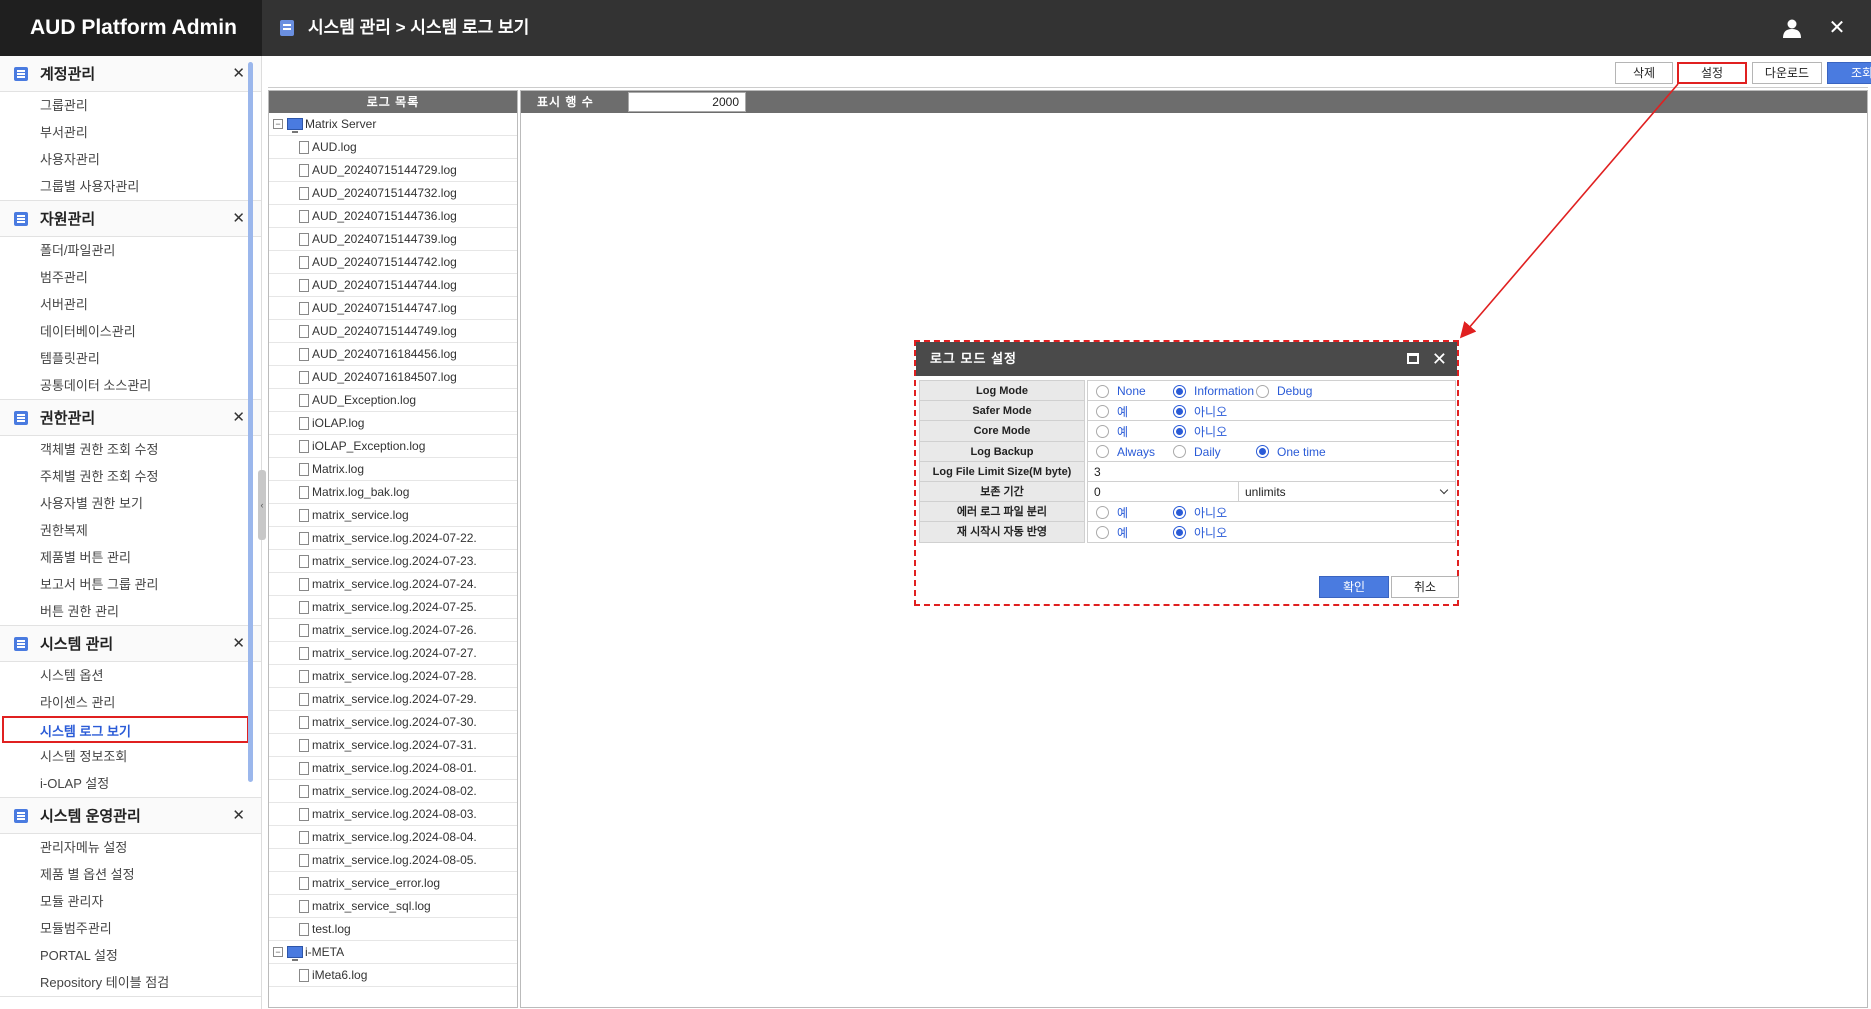  I want to click on radio-option: None, so click(1121, 391).